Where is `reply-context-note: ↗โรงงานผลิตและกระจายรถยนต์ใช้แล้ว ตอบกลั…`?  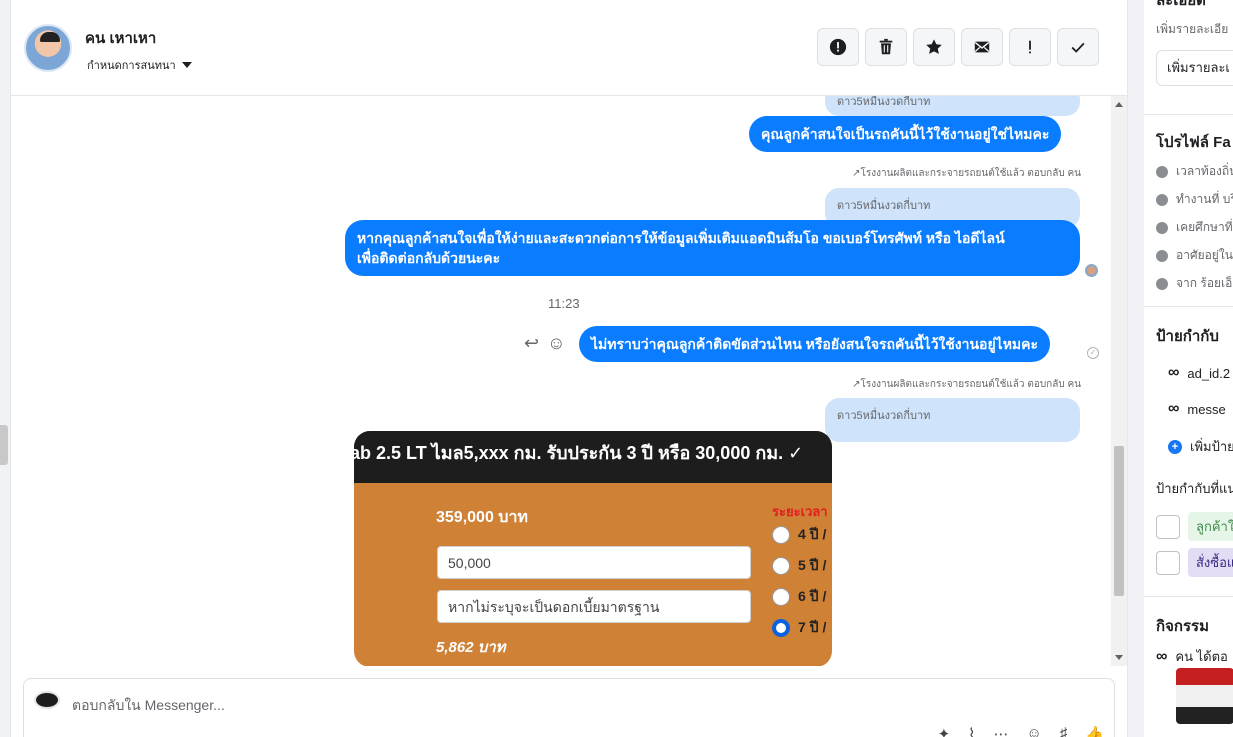
reply-context-note: ↗โรงงานผลิตและกระจายรถยนต์ใช้แล้ว ตอบกลั… is located at coordinates (966, 384).